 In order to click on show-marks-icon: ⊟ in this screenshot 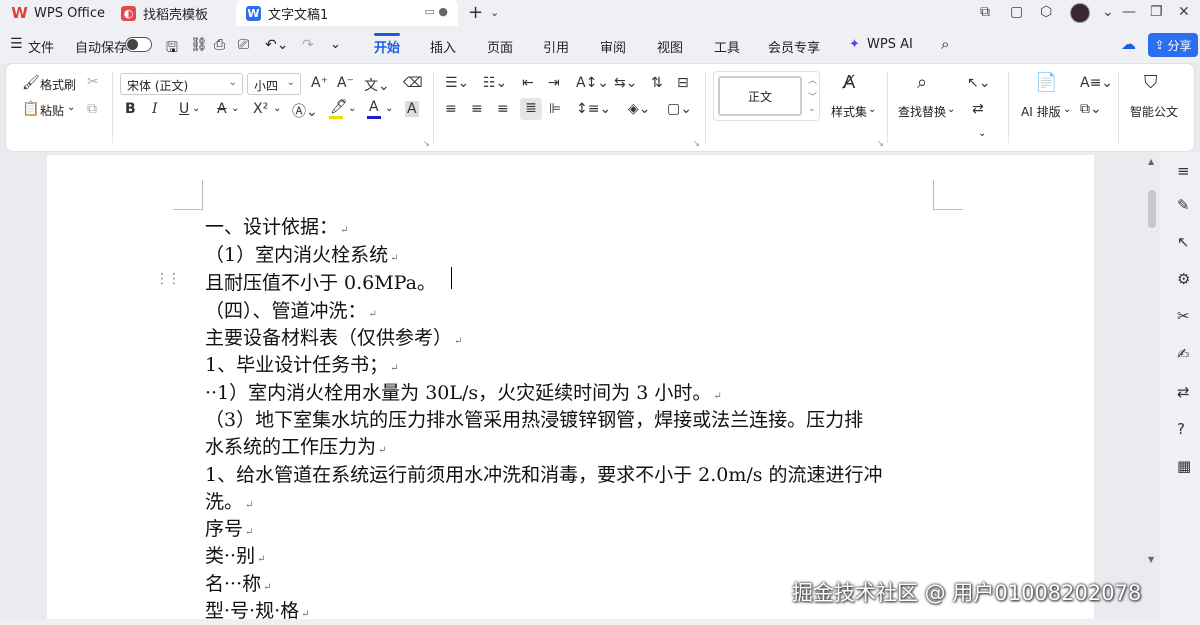, I will do `click(683, 83)`.